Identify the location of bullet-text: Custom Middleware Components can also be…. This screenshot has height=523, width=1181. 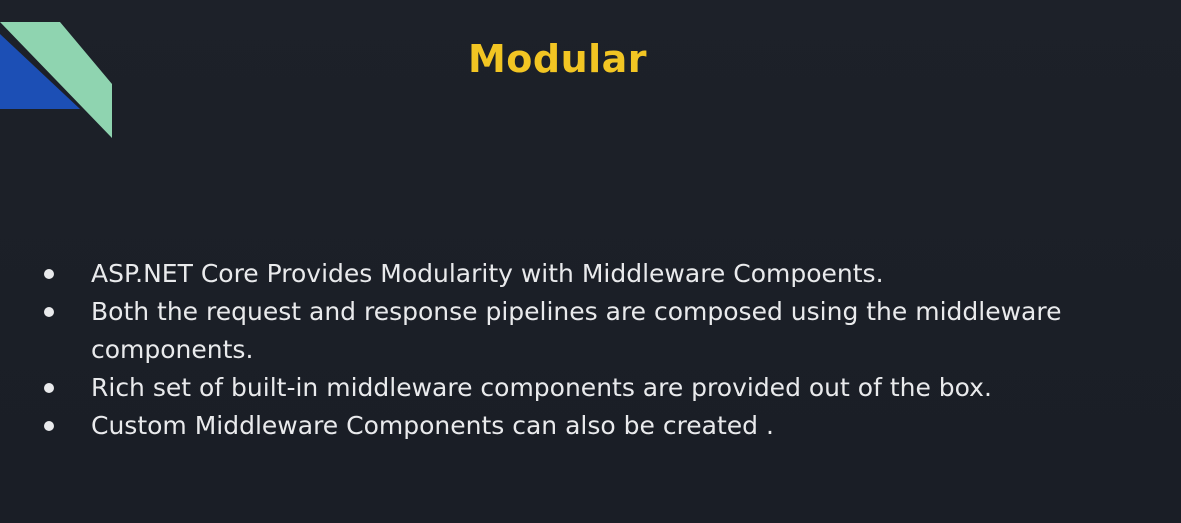
(432, 425).